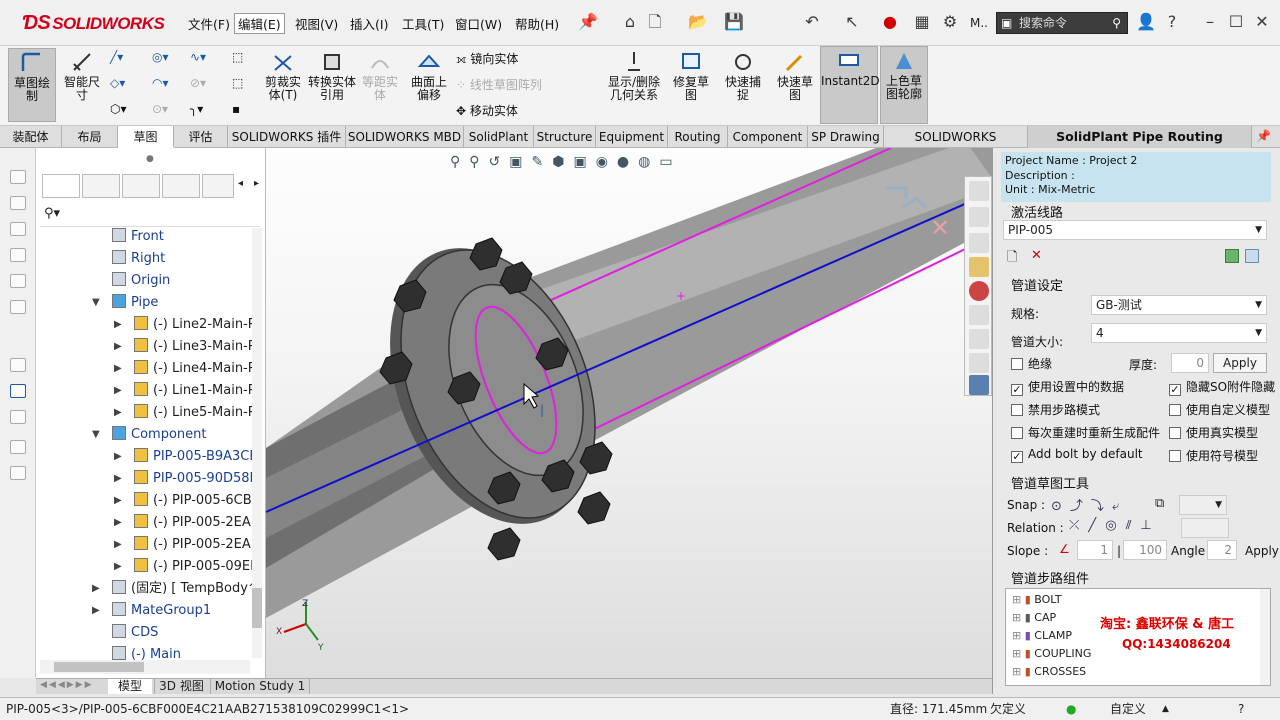 The height and width of the screenshot is (720, 1280). I want to click on rectangle-tool-icon: ◇▾, so click(117, 83).